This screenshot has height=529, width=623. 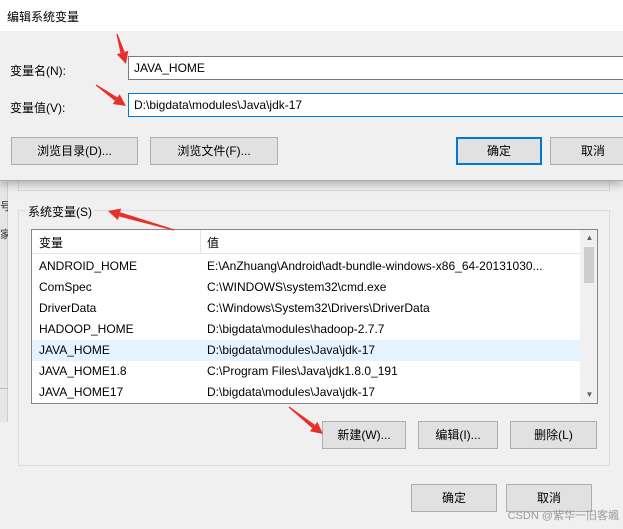 I want to click on variable-name: JAVA_HOME, so click(x=74, y=350).